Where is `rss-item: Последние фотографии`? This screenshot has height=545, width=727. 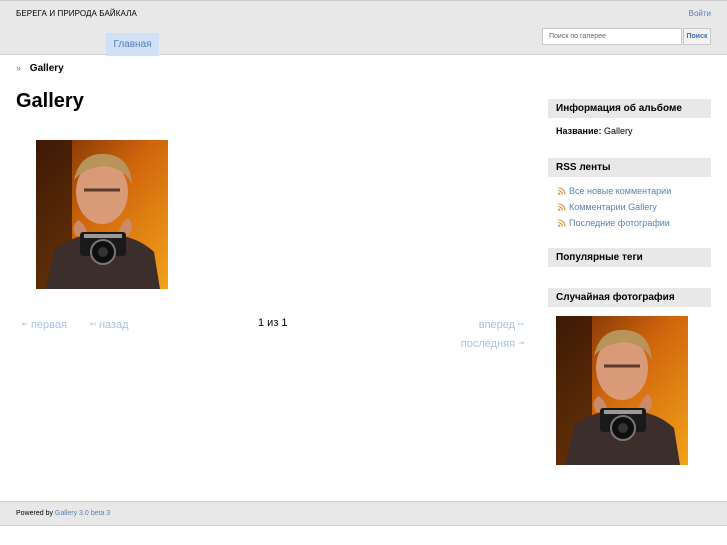
rss-item: Последние фотографии is located at coordinates (614, 225).